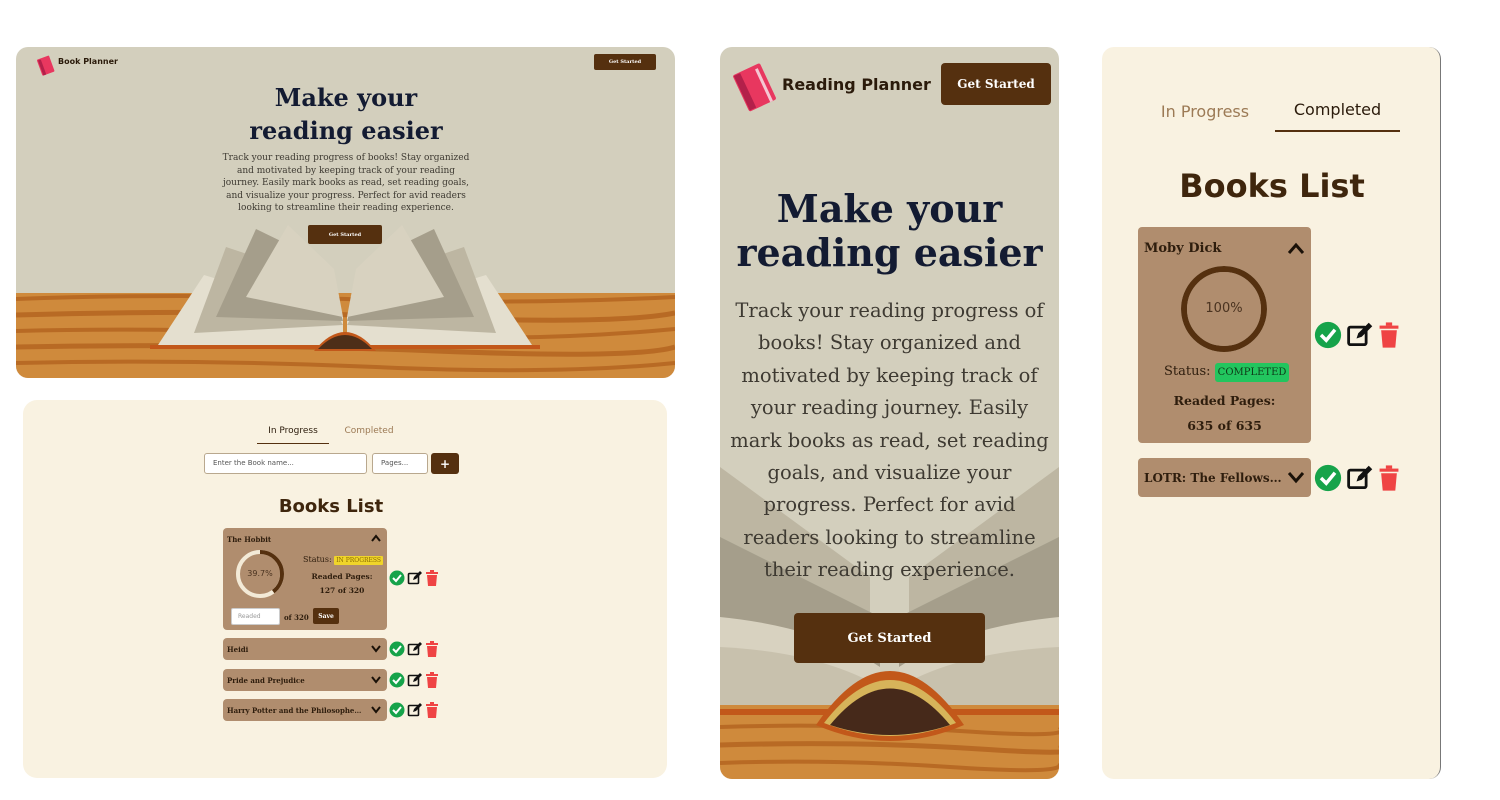 The width and height of the screenshot is (1500, 800). What do you see at coordinates (260, 573) in the screenshot?
I see `progress-percentage: 39.7%` at bounding box center [260, 573].